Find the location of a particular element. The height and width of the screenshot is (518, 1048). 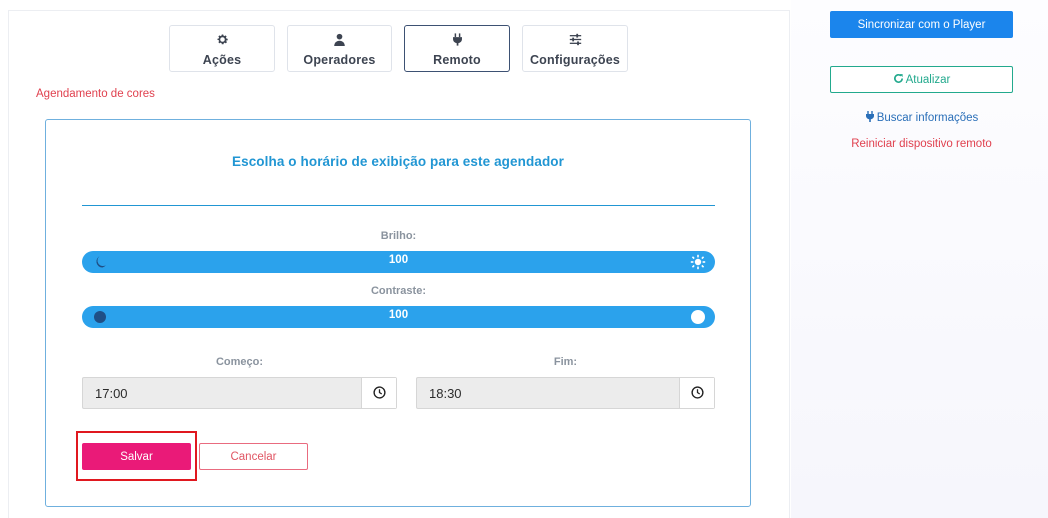

contrast-value: 100 is located at coordinates (398, 315).